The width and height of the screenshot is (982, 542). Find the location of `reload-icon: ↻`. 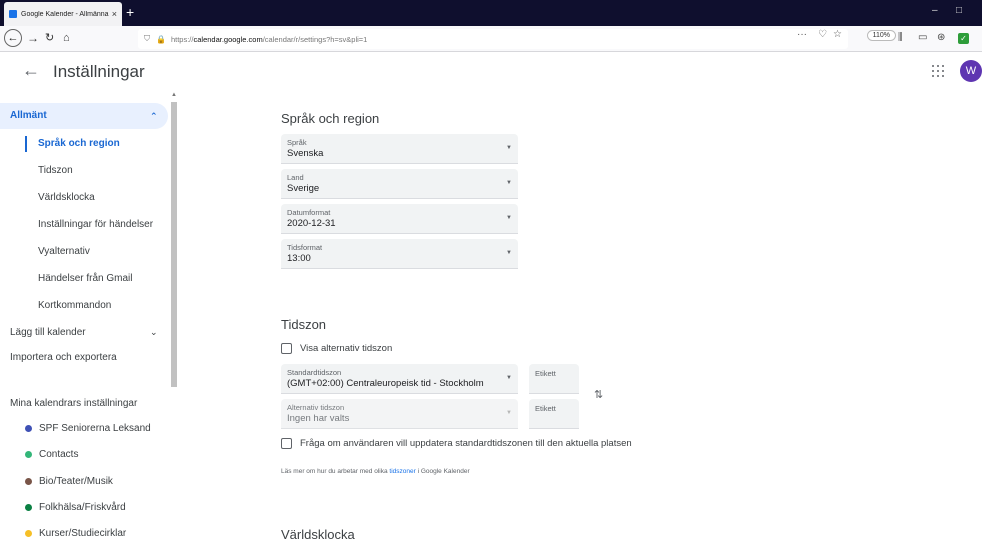

reload-icon: ↻ is located at coordinates (49, 38).